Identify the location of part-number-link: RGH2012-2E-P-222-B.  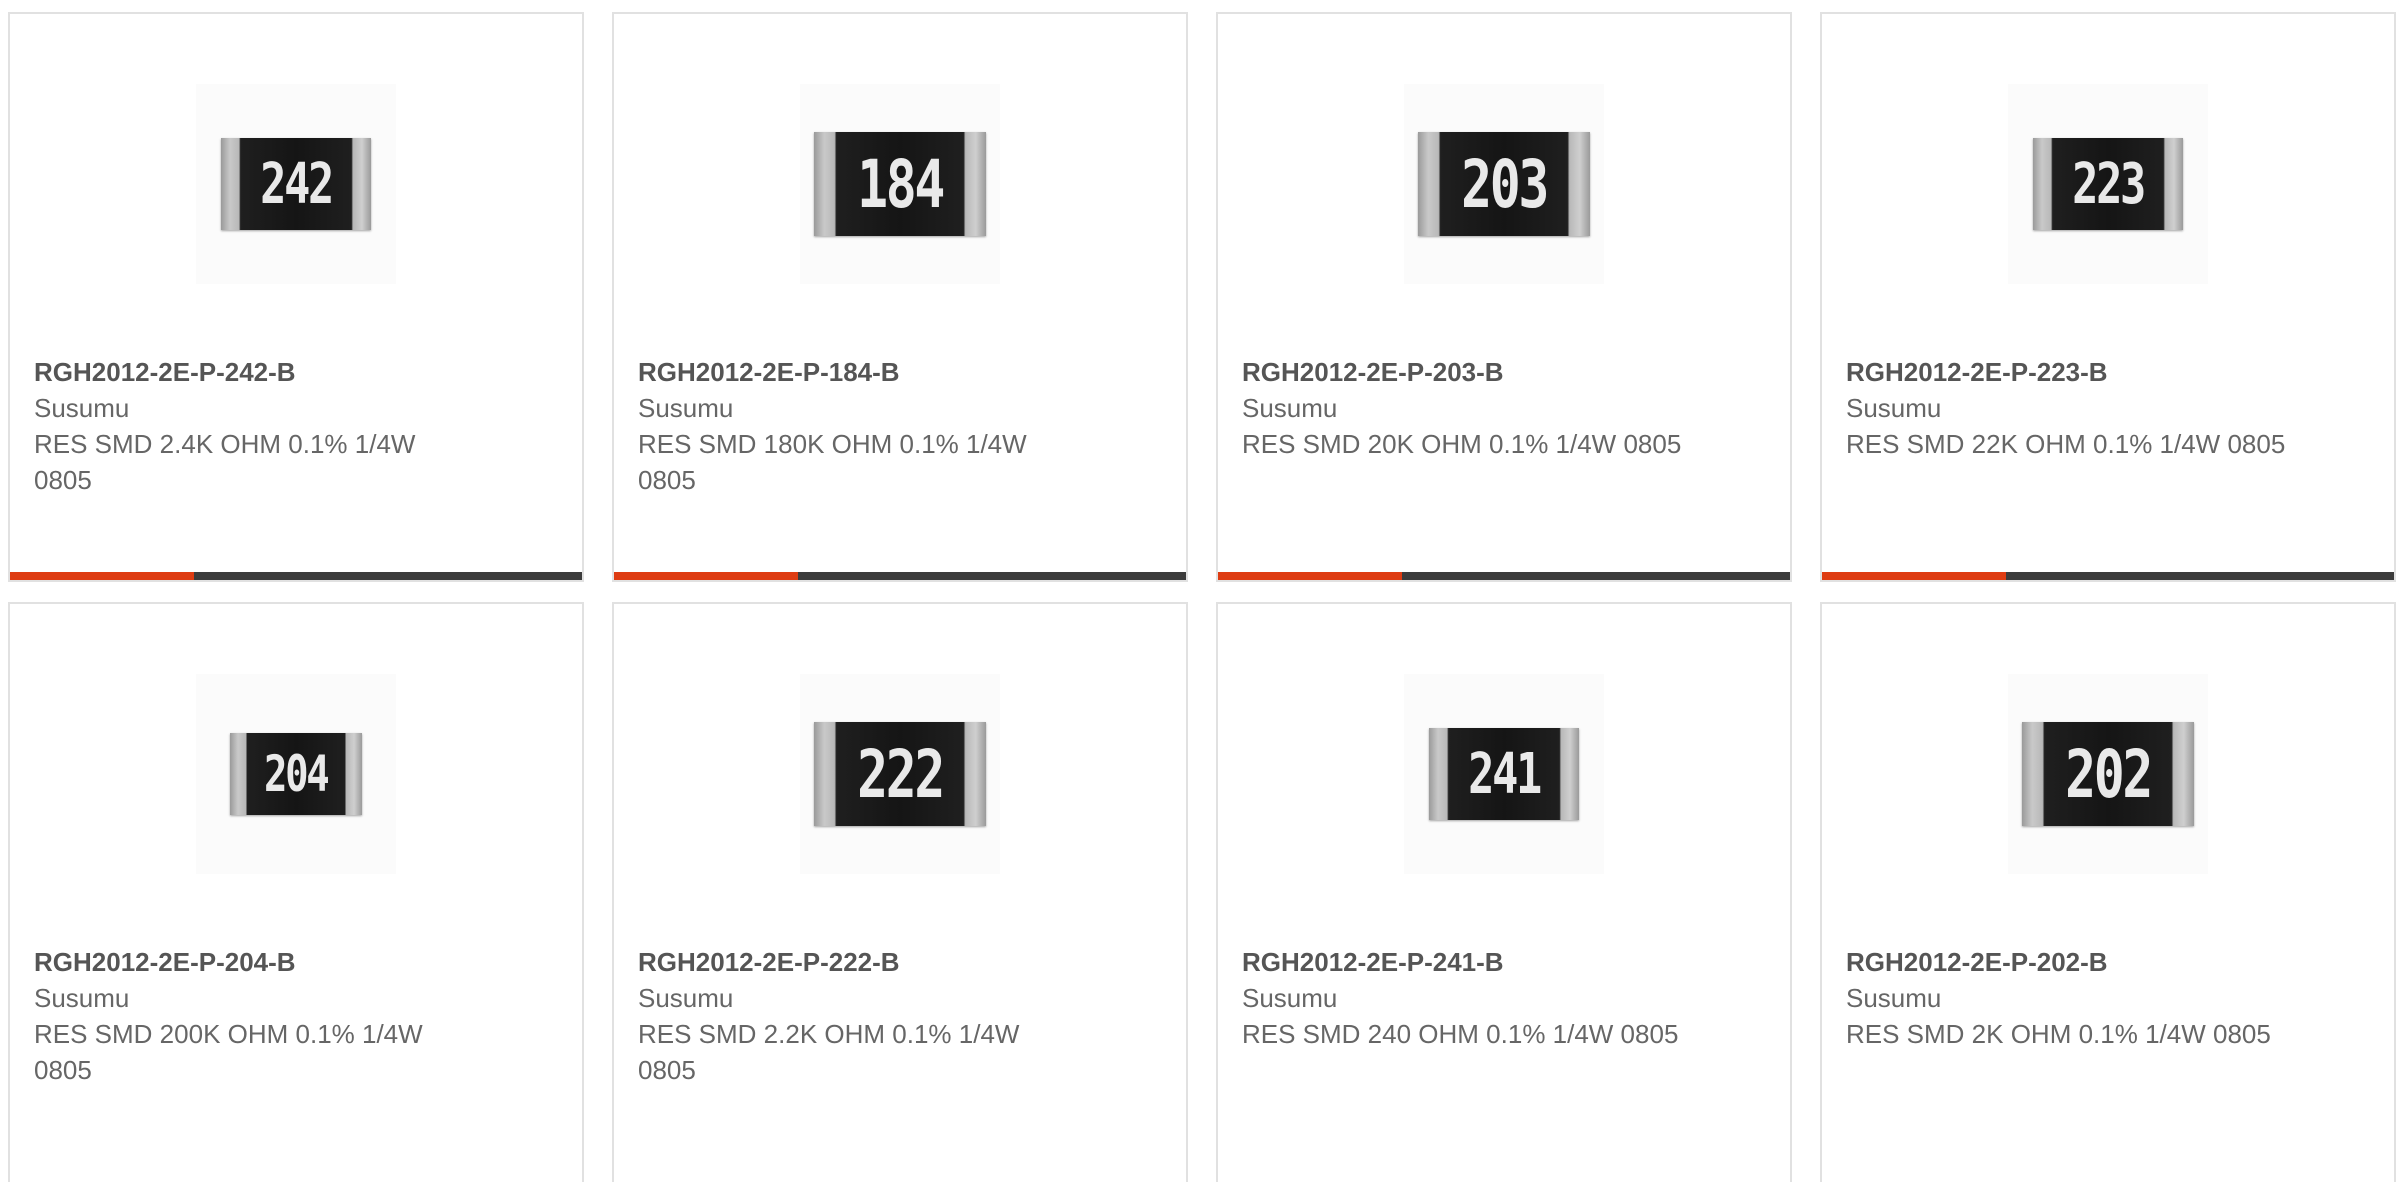
(900, 962).